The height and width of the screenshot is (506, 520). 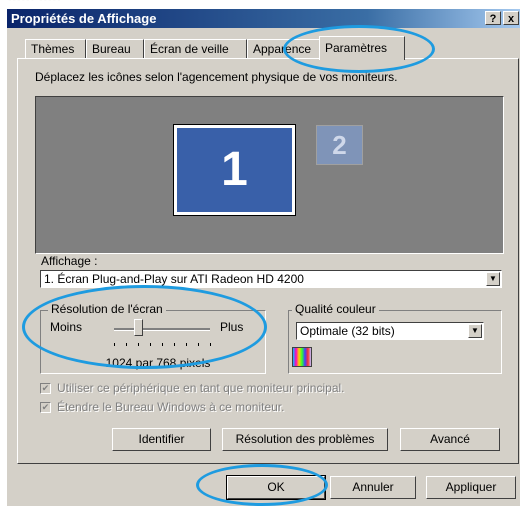 What do you see at coordinates (171, 407) in the screenshot?
I see `extend-desktop-label: Étendre le Bureau Windows à ce moniteur.` at bounding box center [171, 407].